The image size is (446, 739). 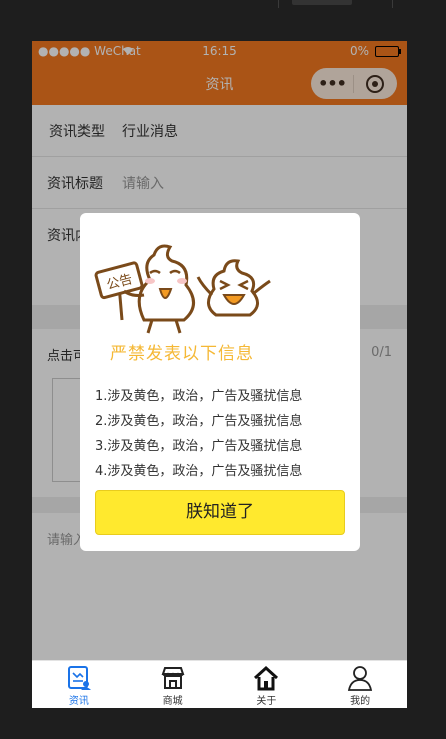 I want to click on store-icon, so click(x=173, y=678).